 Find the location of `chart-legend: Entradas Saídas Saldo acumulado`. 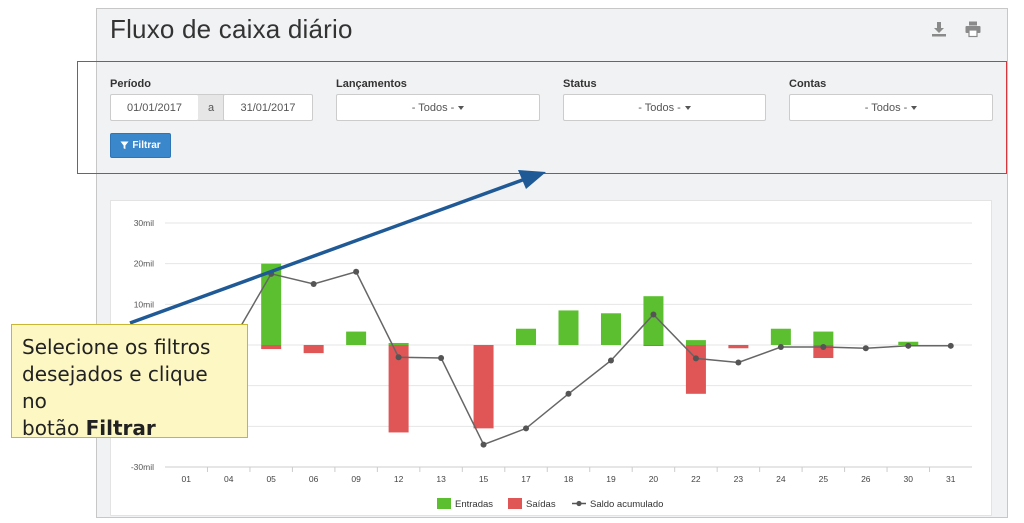

chart-legend: Entradas Saídas Saldo acumulado is located at coordinates (550, 504).